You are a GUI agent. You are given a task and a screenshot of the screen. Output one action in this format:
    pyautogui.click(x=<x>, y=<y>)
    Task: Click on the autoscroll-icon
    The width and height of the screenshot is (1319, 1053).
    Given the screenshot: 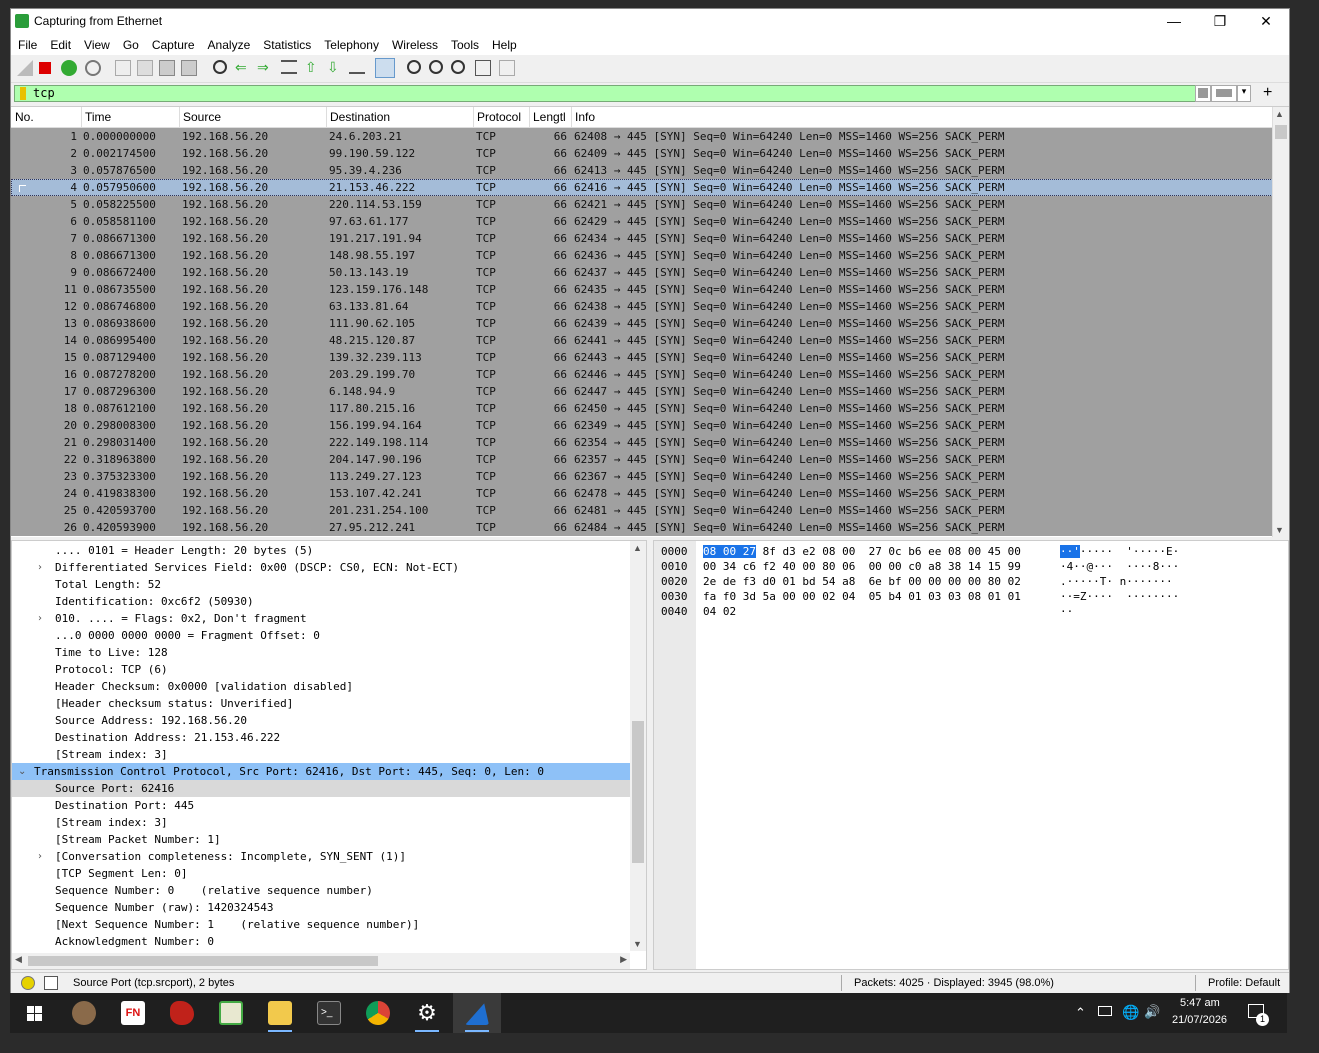 What is the action you would take?
    pyautogui.click(x=357, y=67)
    